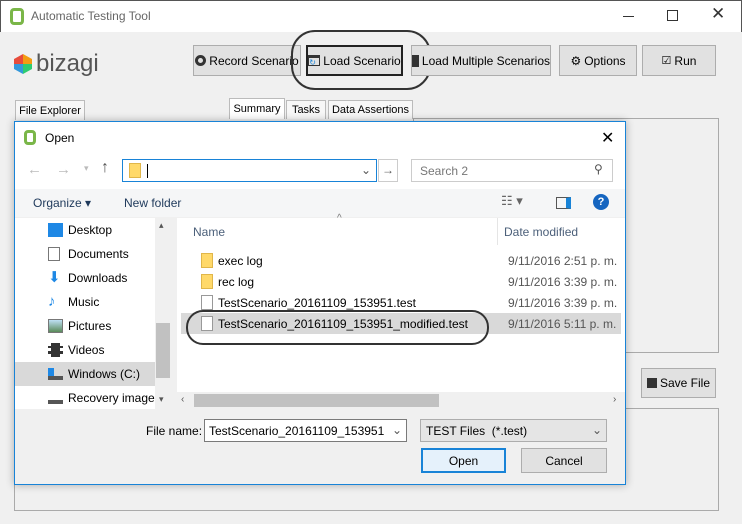 The image size is (742, 524). I want to click on desktop-icon, so click(55, 230).